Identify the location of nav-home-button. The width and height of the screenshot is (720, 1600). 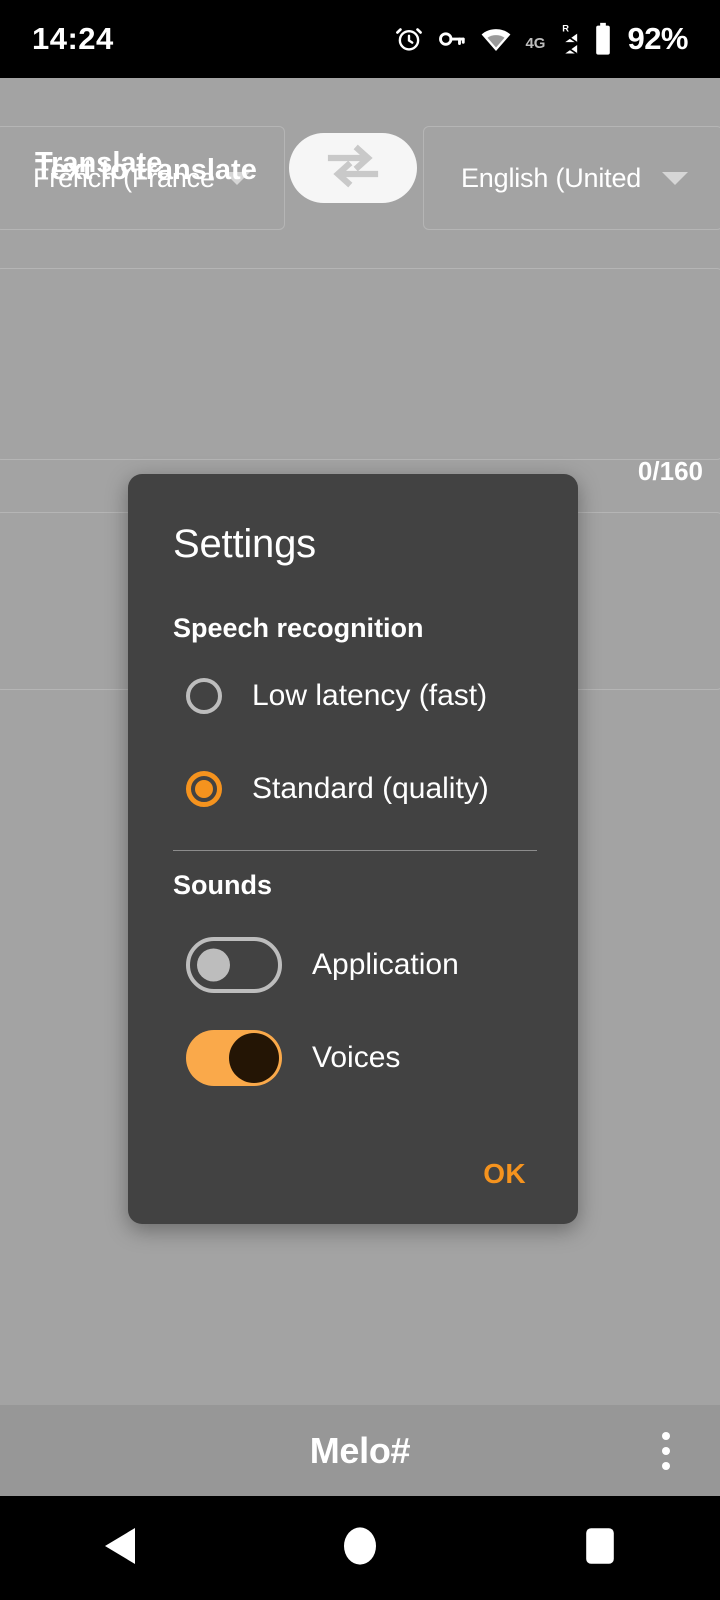
(360, 1548).